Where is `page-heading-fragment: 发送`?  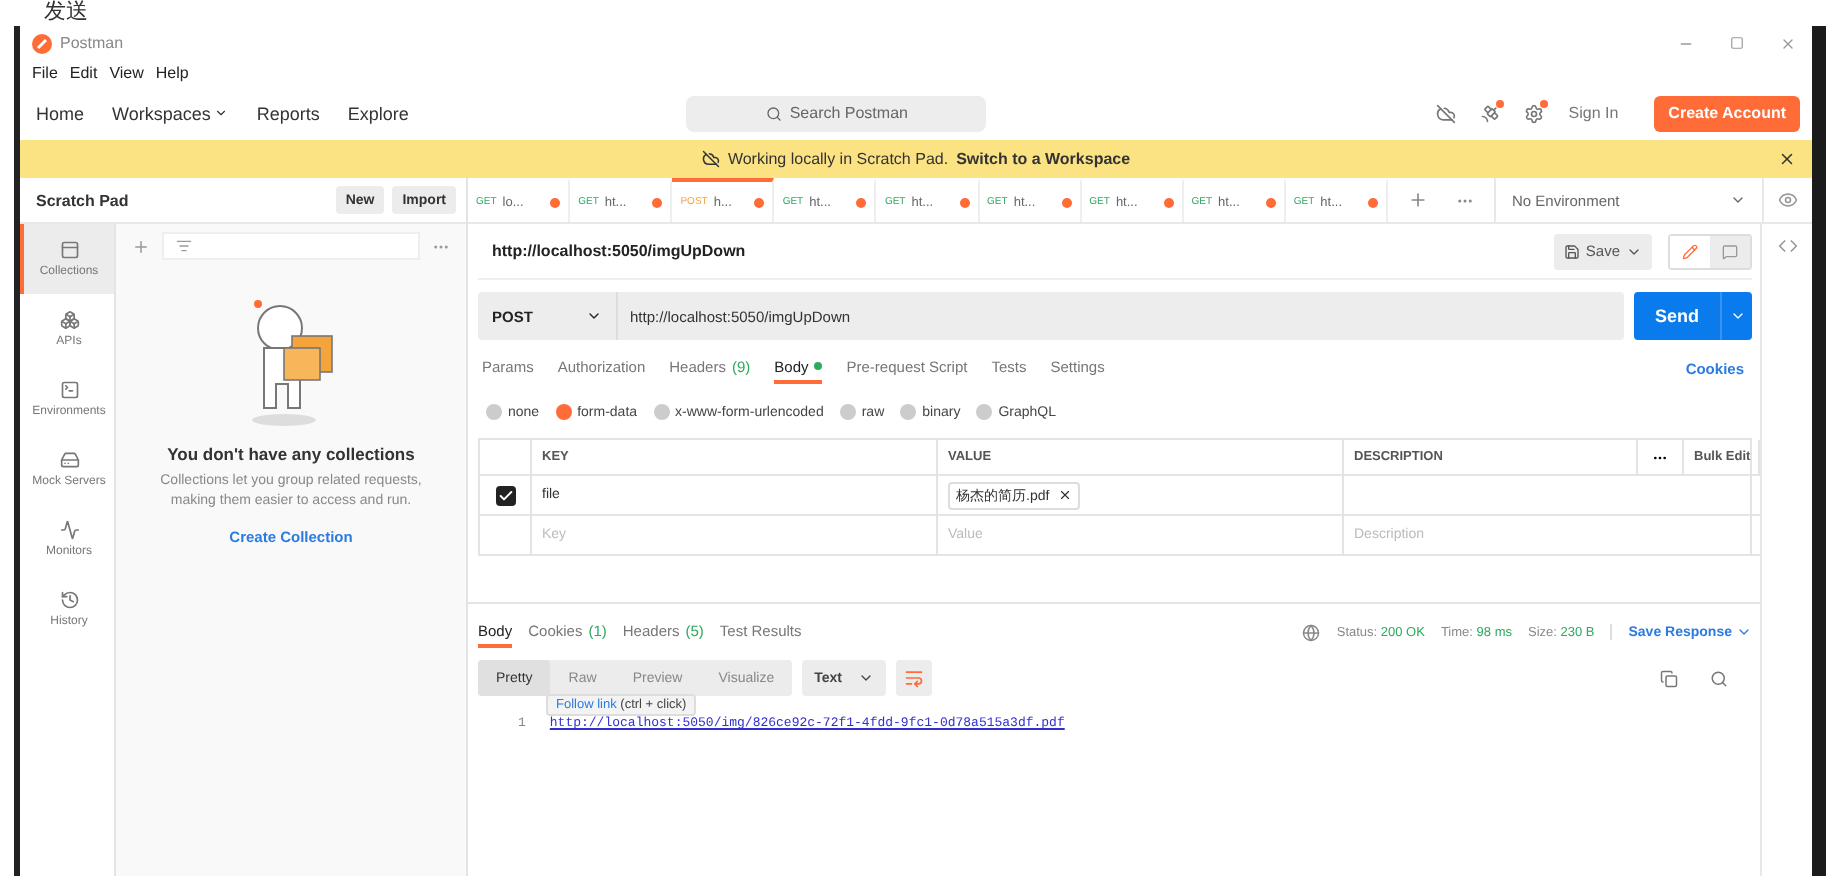
page-heading-fragment: 发送 is located at coordinates (66, 13).